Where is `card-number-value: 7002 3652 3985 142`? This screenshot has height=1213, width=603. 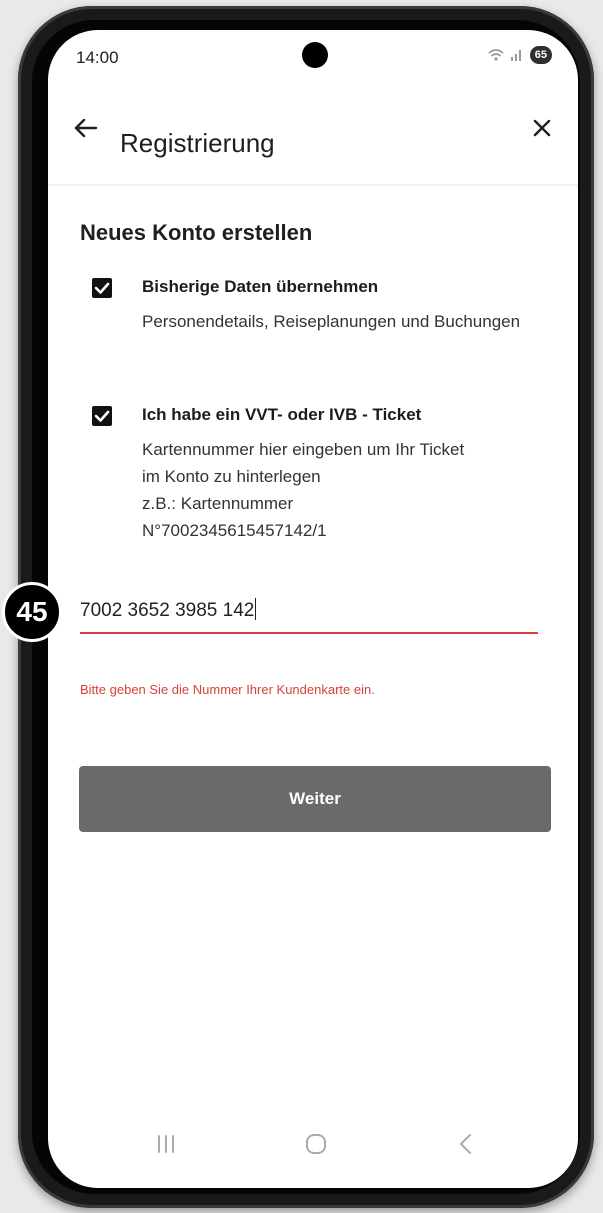
card-number-value: 7002 3652 3985 142 is located at coordinates (167, 610).